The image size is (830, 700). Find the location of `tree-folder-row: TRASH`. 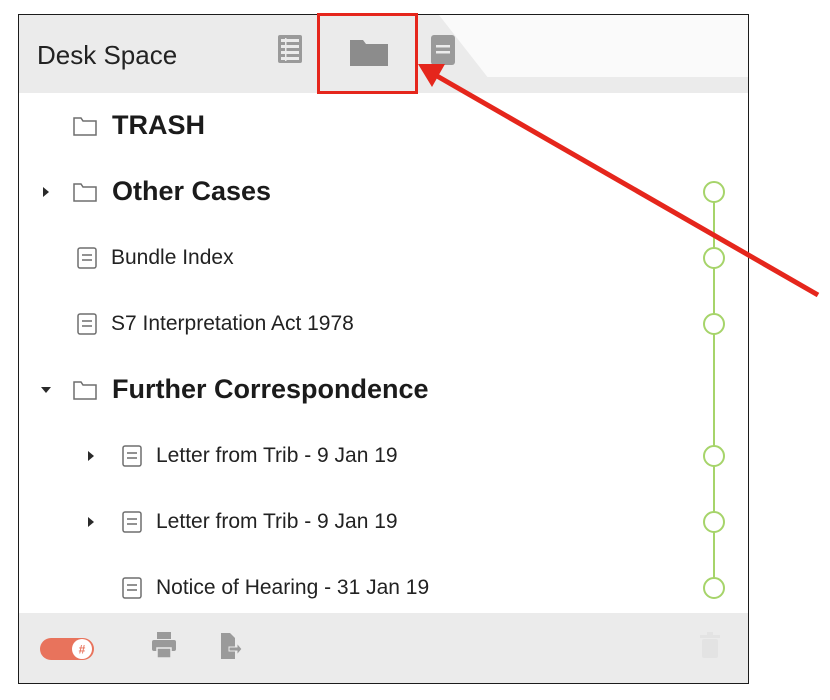

tree-folder-row: TRASH is located at coordinates (383, 126).